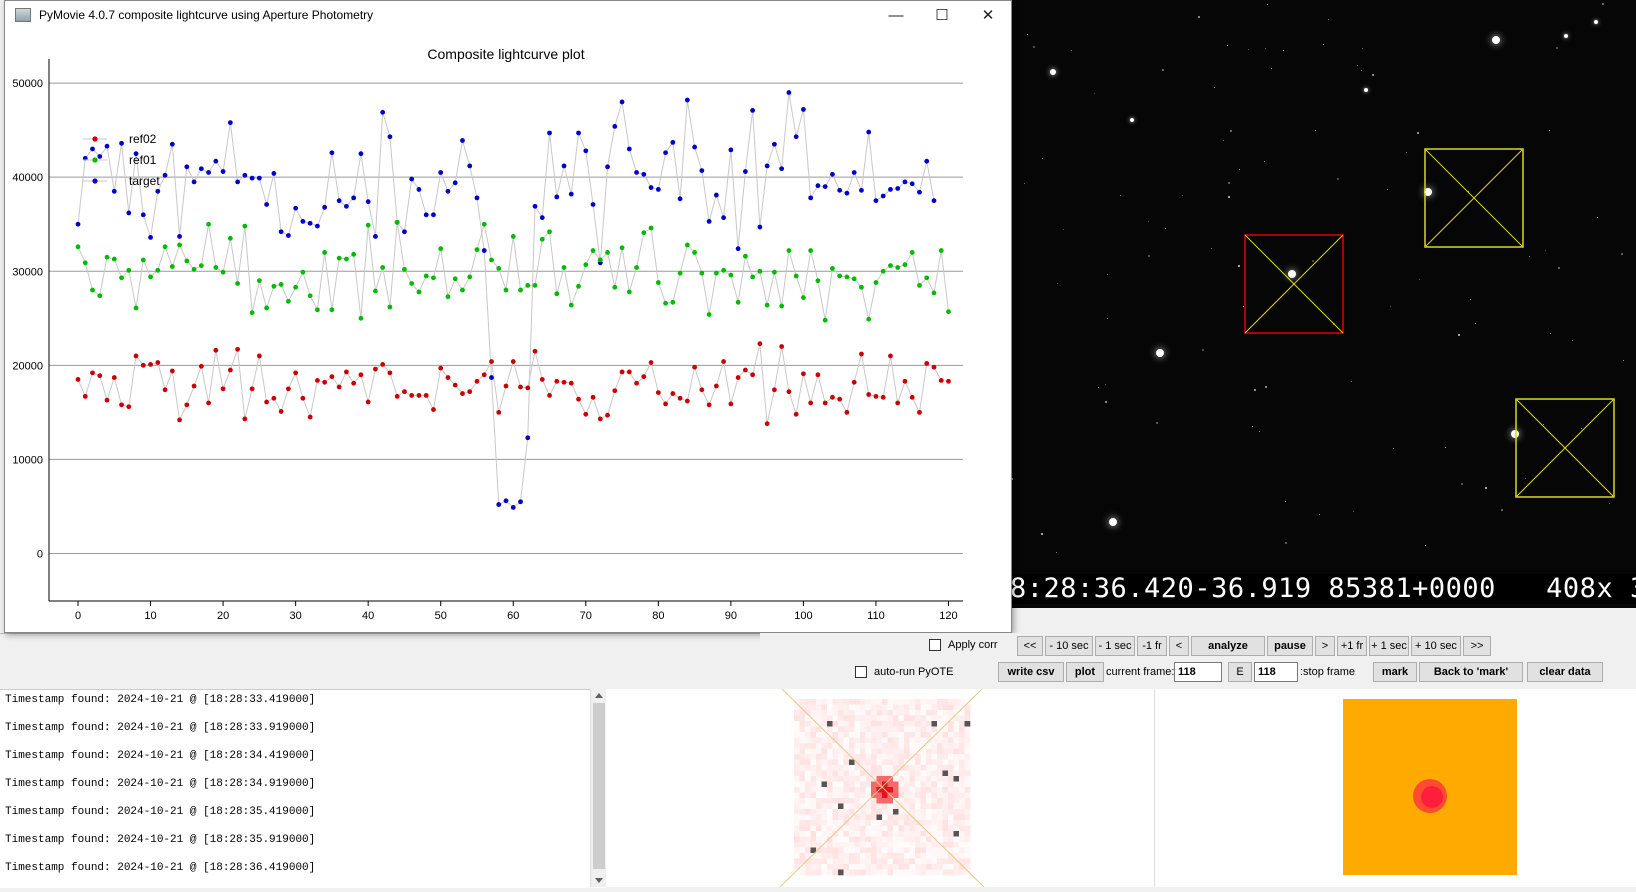 The width and height of the screenshot is (1636, 892). Describe the element at coordinates (1565, 448) in the screenshot. I see `ref02-aperture-box` at that location.